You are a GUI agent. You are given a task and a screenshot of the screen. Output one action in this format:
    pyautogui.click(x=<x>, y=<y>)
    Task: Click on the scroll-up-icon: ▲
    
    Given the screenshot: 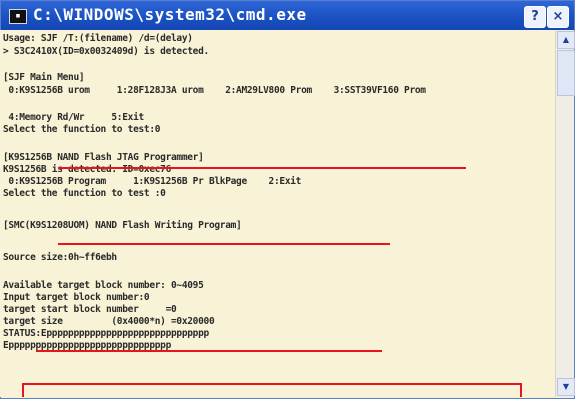 What is the action you would take?
    pyautogui.click(x=566, y=40)
    